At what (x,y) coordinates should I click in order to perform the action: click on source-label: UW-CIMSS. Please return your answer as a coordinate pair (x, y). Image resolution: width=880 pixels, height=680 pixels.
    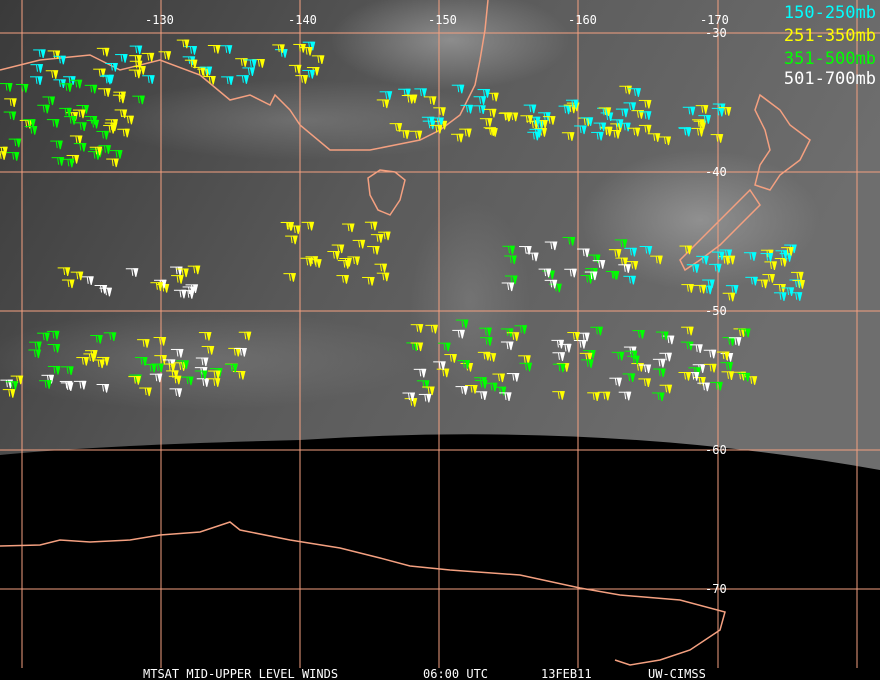
    Looking at the image, I should click on (677, 673).